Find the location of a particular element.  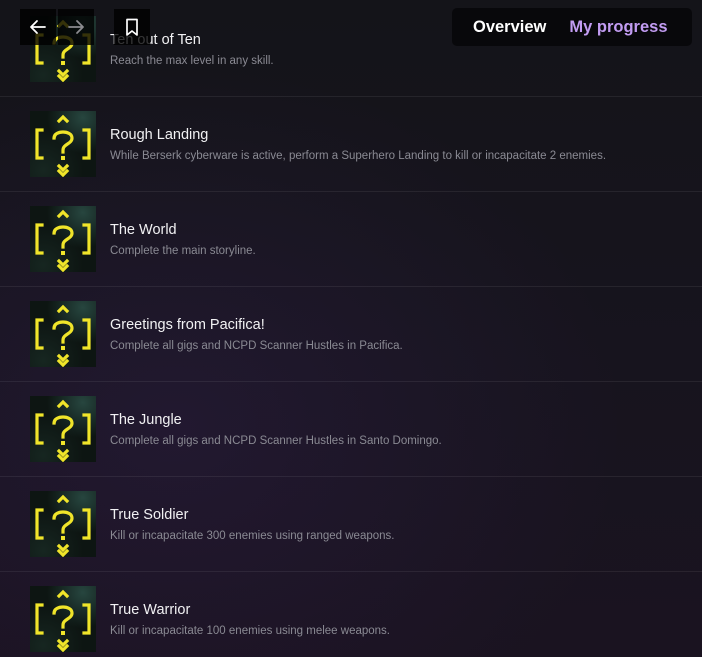

achievement-description: Complete the main storyline. is located at coordinates (183, 251).